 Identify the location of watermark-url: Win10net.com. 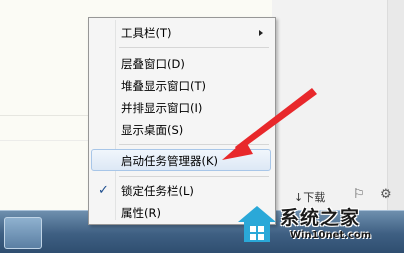
(331, 235).